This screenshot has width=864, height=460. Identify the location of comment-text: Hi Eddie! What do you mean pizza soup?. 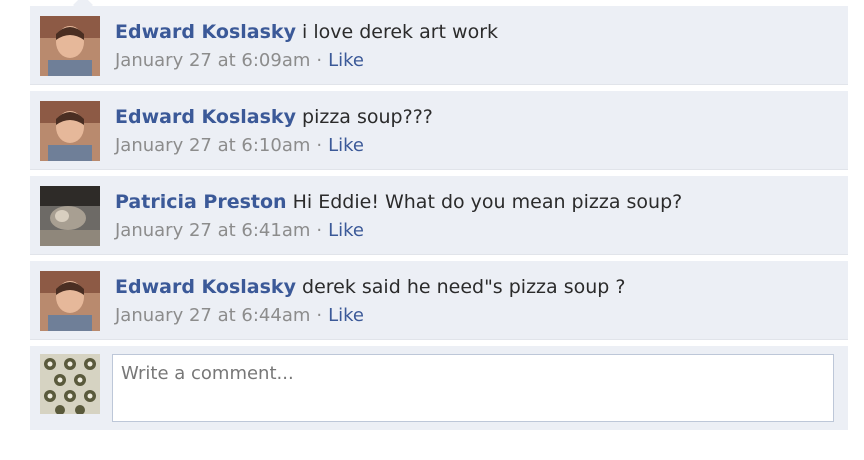
(487, 202).